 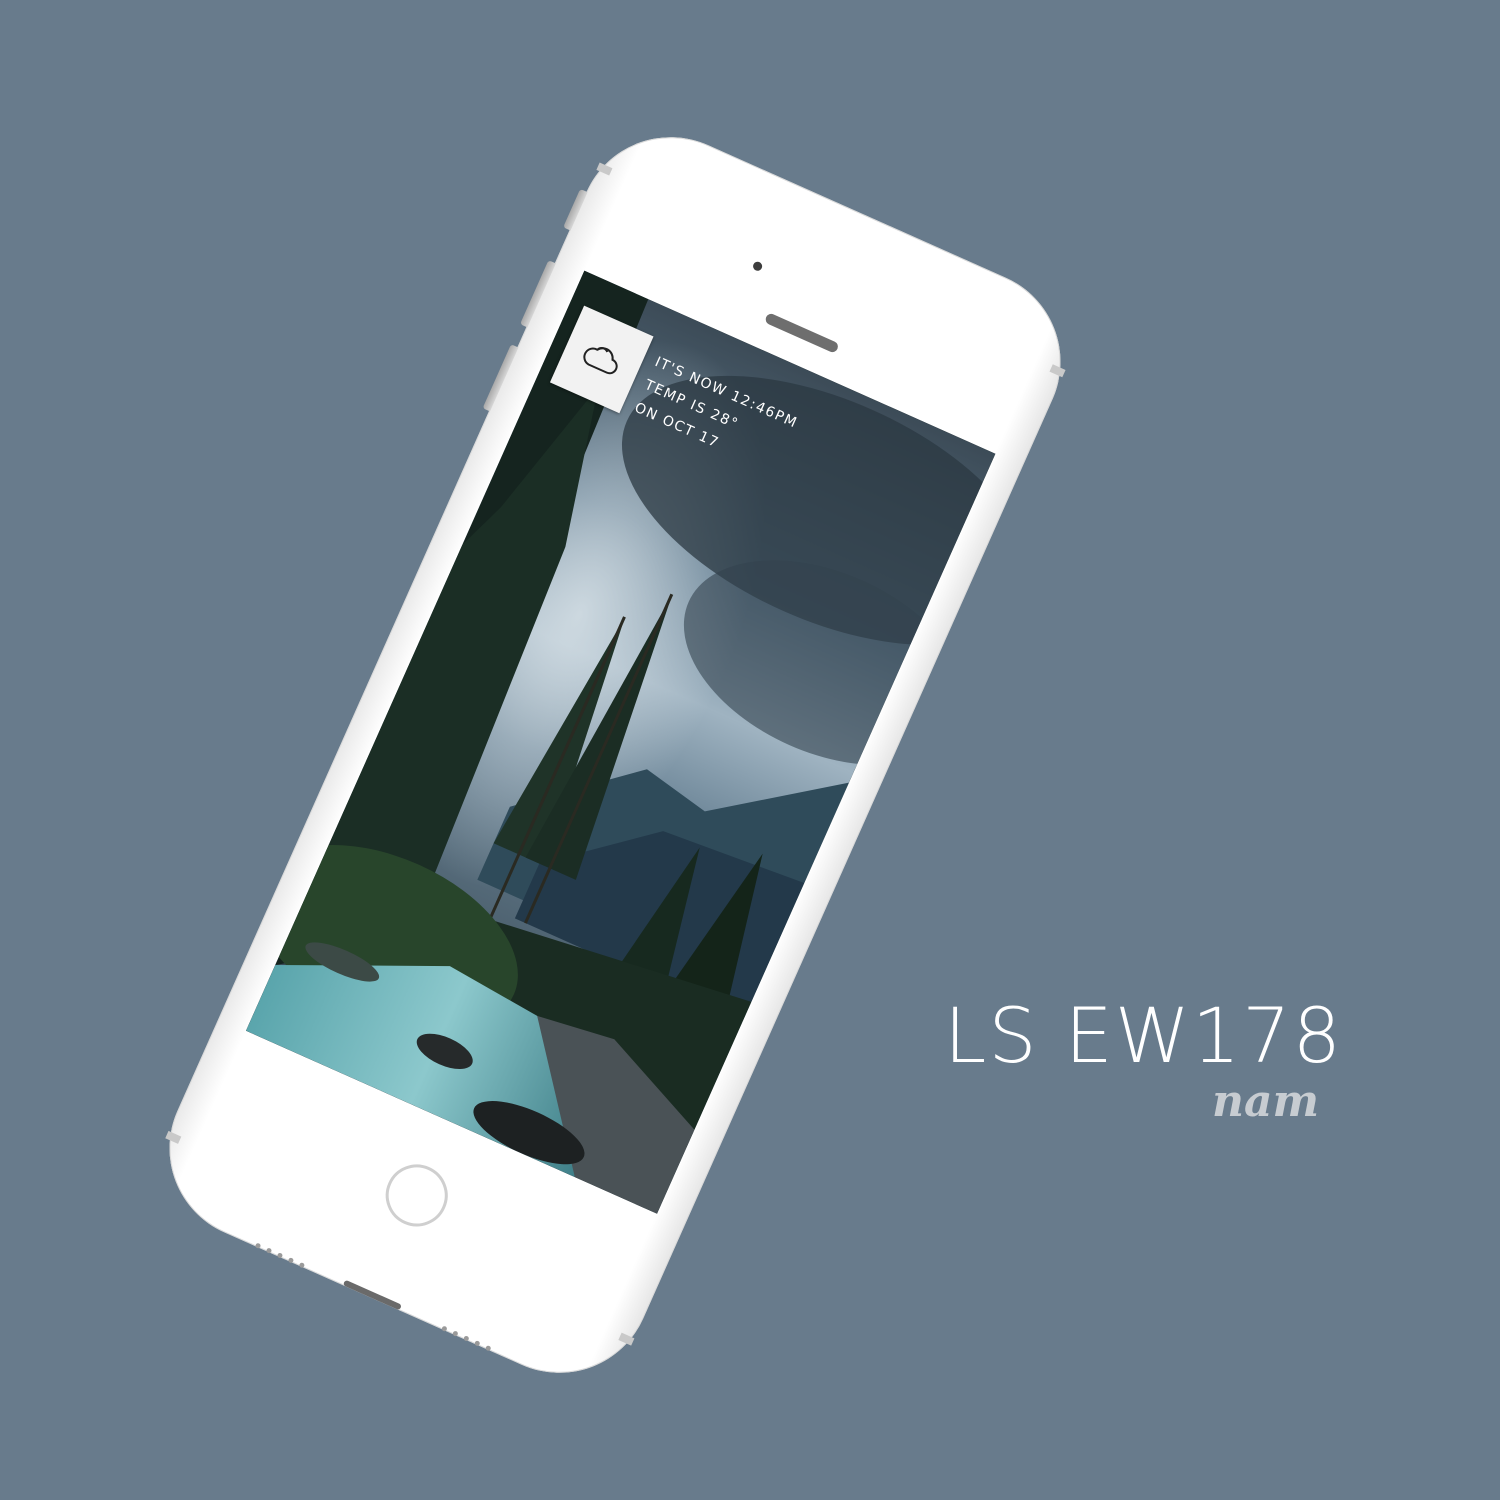 I want to click on cloud-icon, so click(x=601, y=360).